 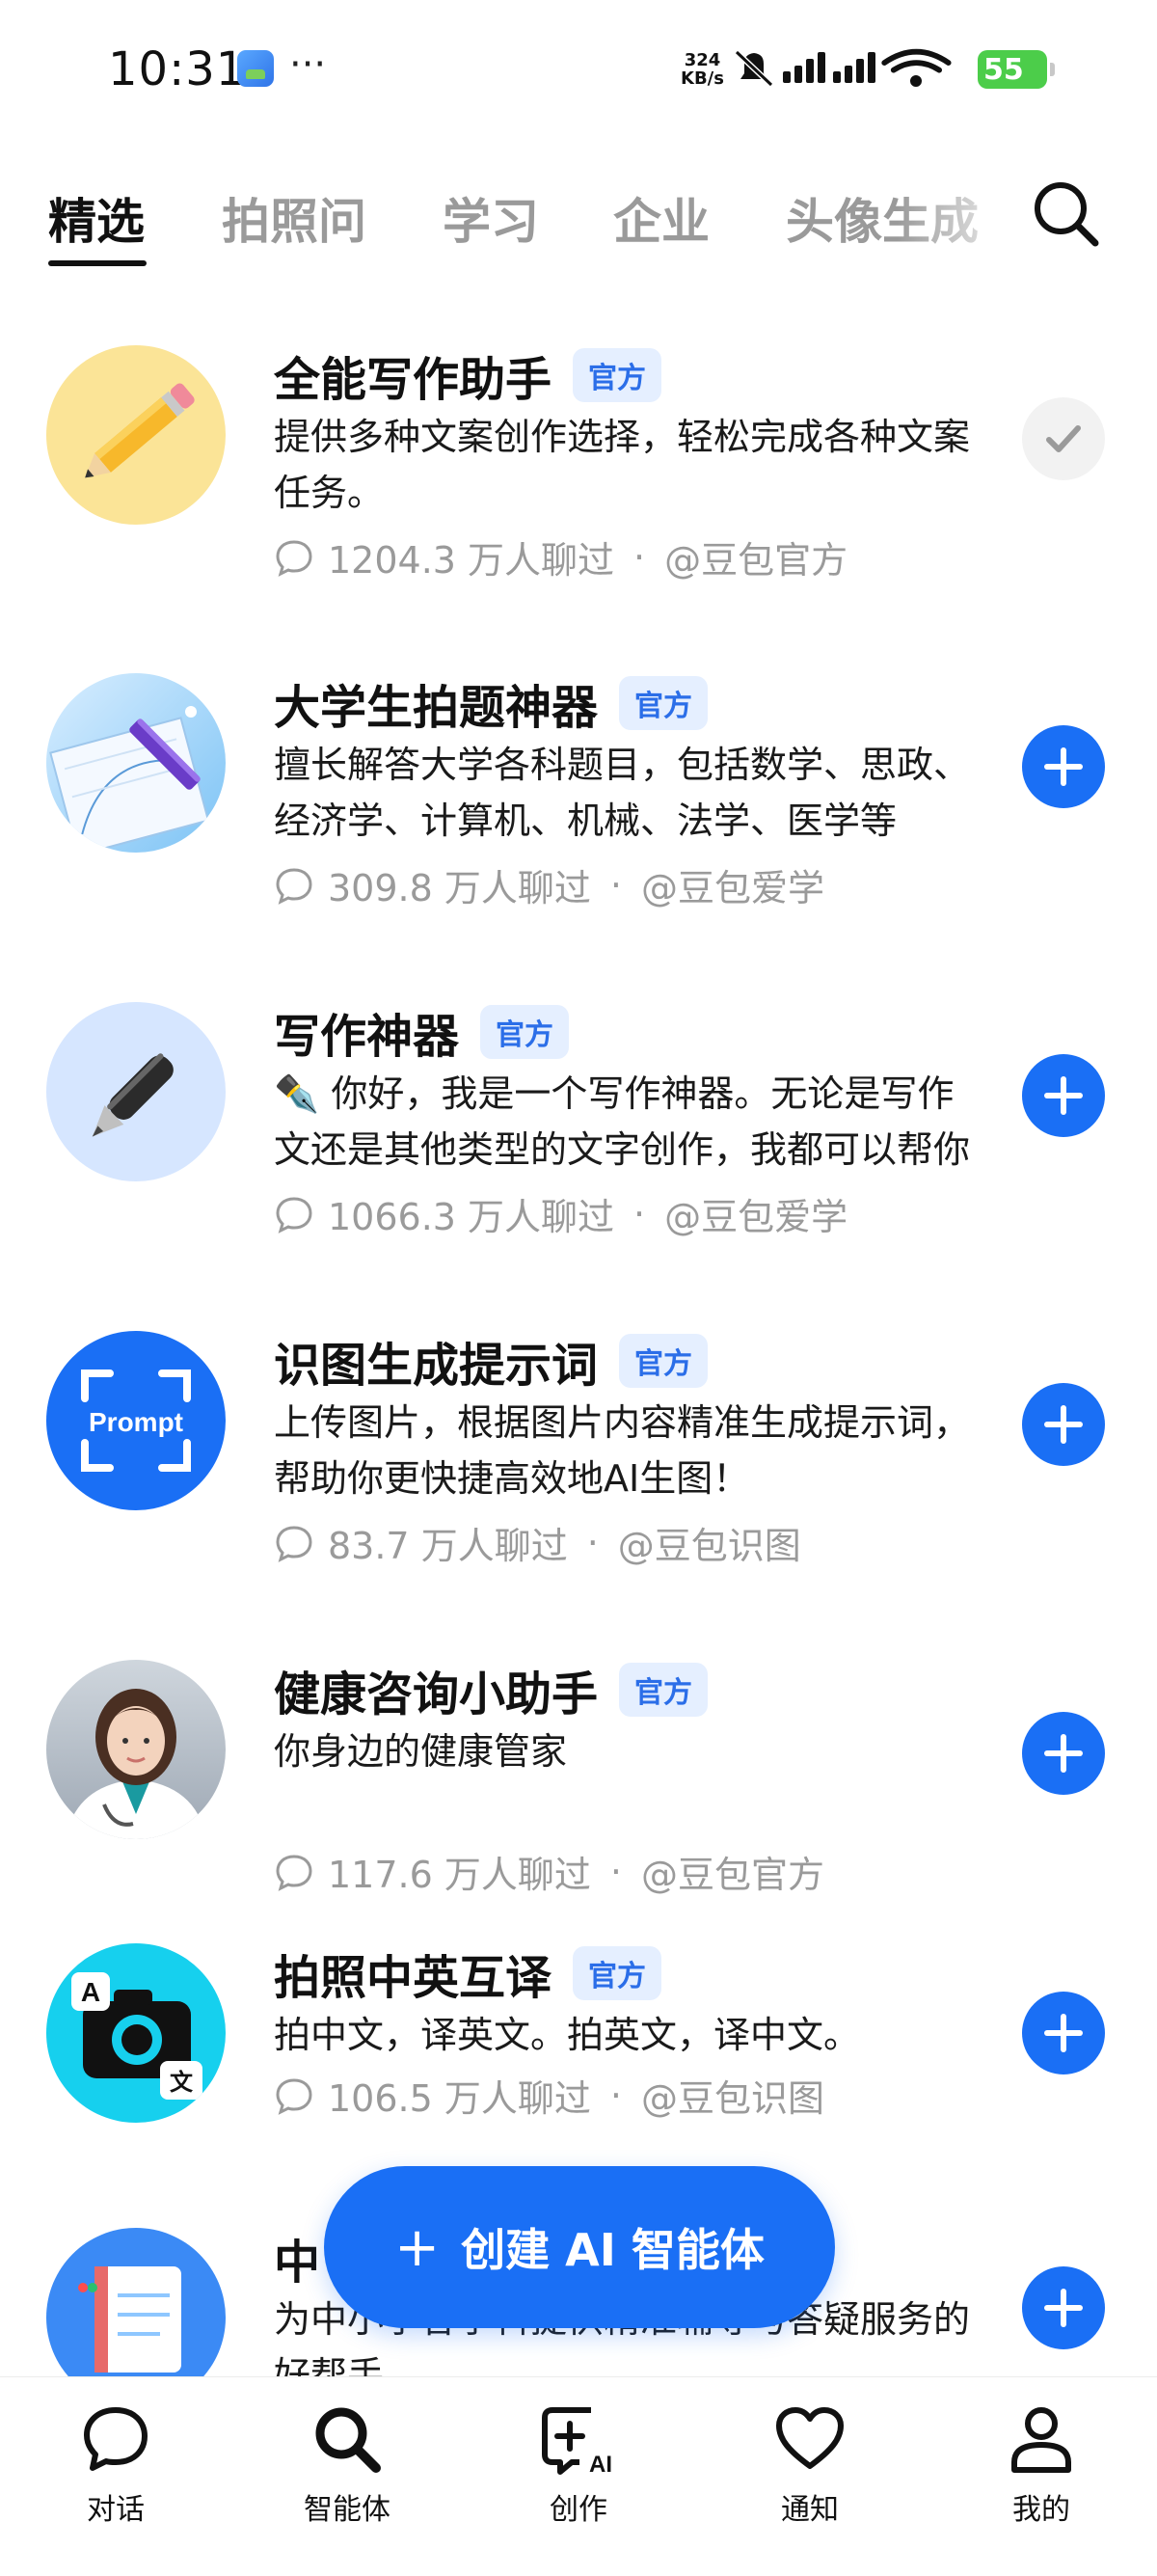 I want to click on nav-chat: 对话, so click(x=116, y=2465).